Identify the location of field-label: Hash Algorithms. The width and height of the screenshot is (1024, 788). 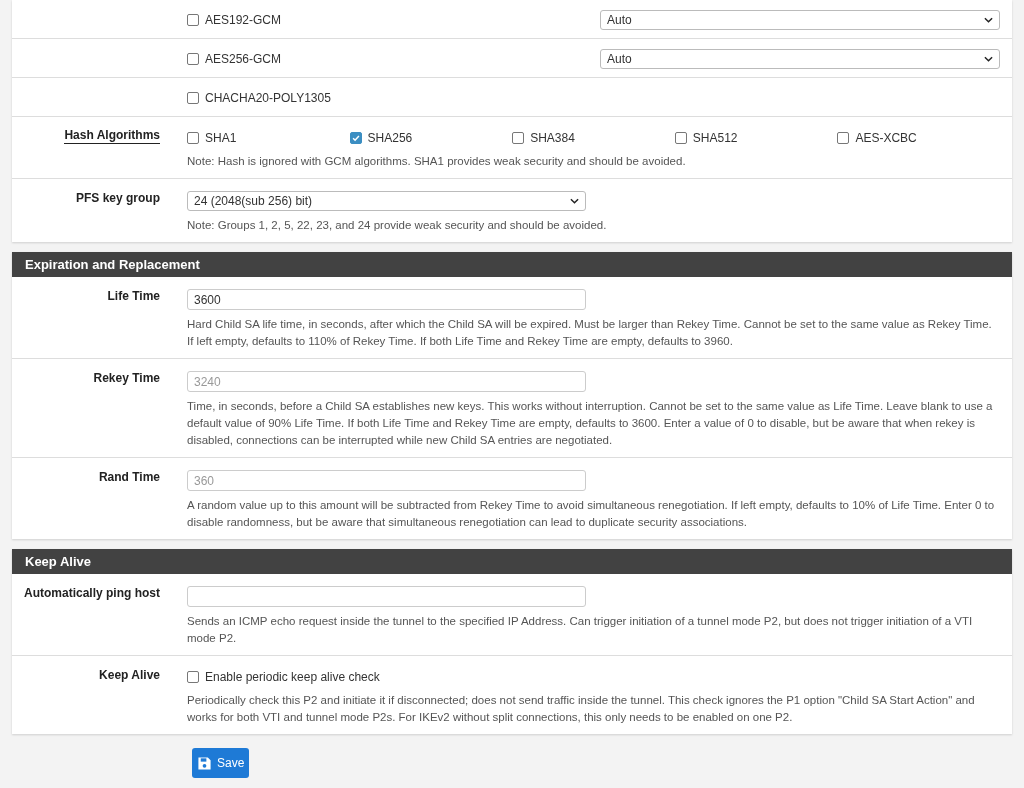
(112, 135).